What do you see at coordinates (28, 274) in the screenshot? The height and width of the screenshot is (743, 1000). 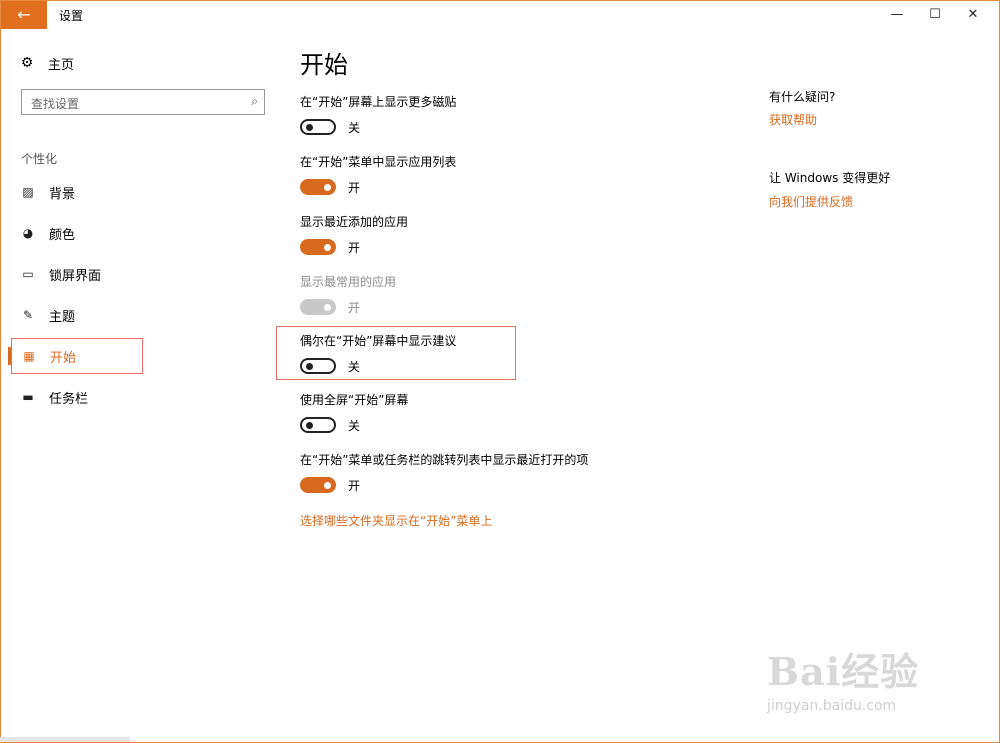 I see `lock-screen-icon: ▭` at bounding box center [28, 274].